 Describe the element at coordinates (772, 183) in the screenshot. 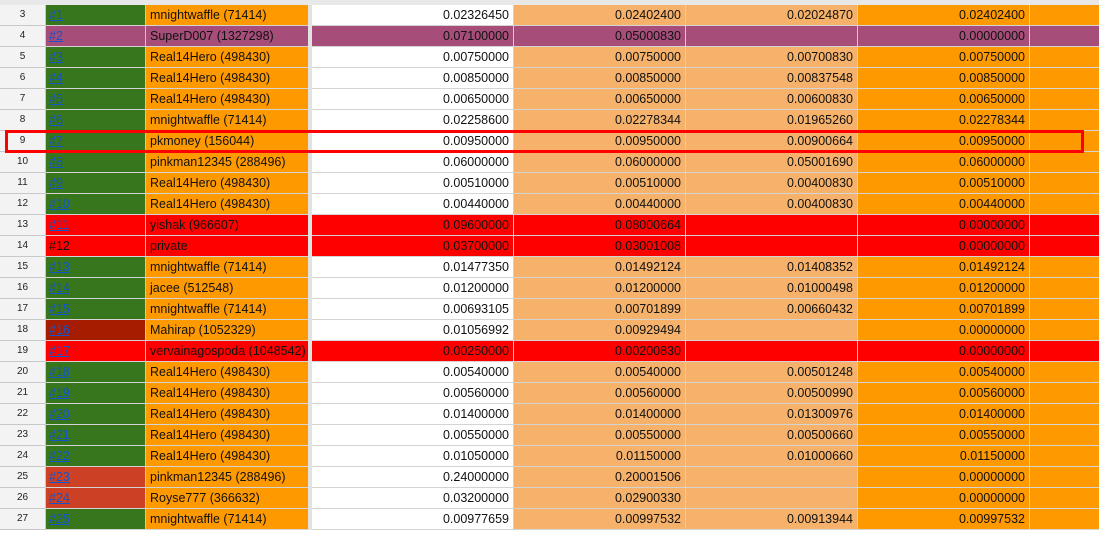

I see `value-cell-3: 0.00400830` at that location.